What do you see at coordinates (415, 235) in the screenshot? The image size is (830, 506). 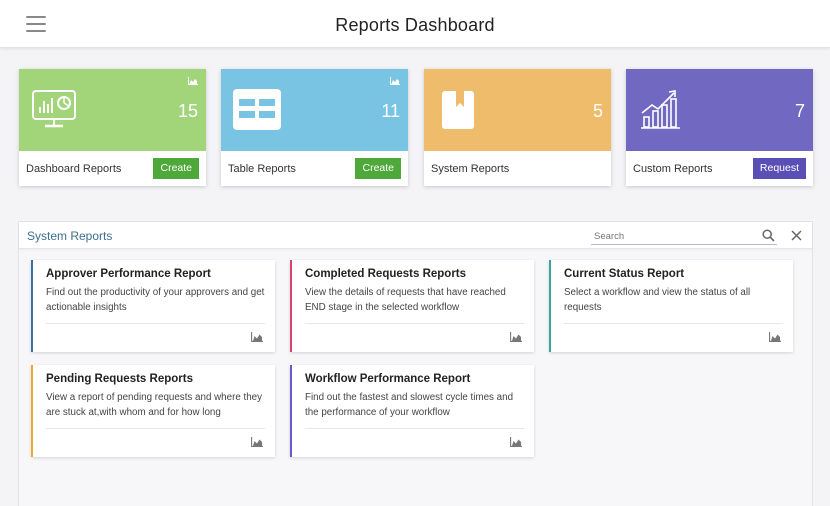 I see `panel-header: System Reports` at bounding box center [415, 235].